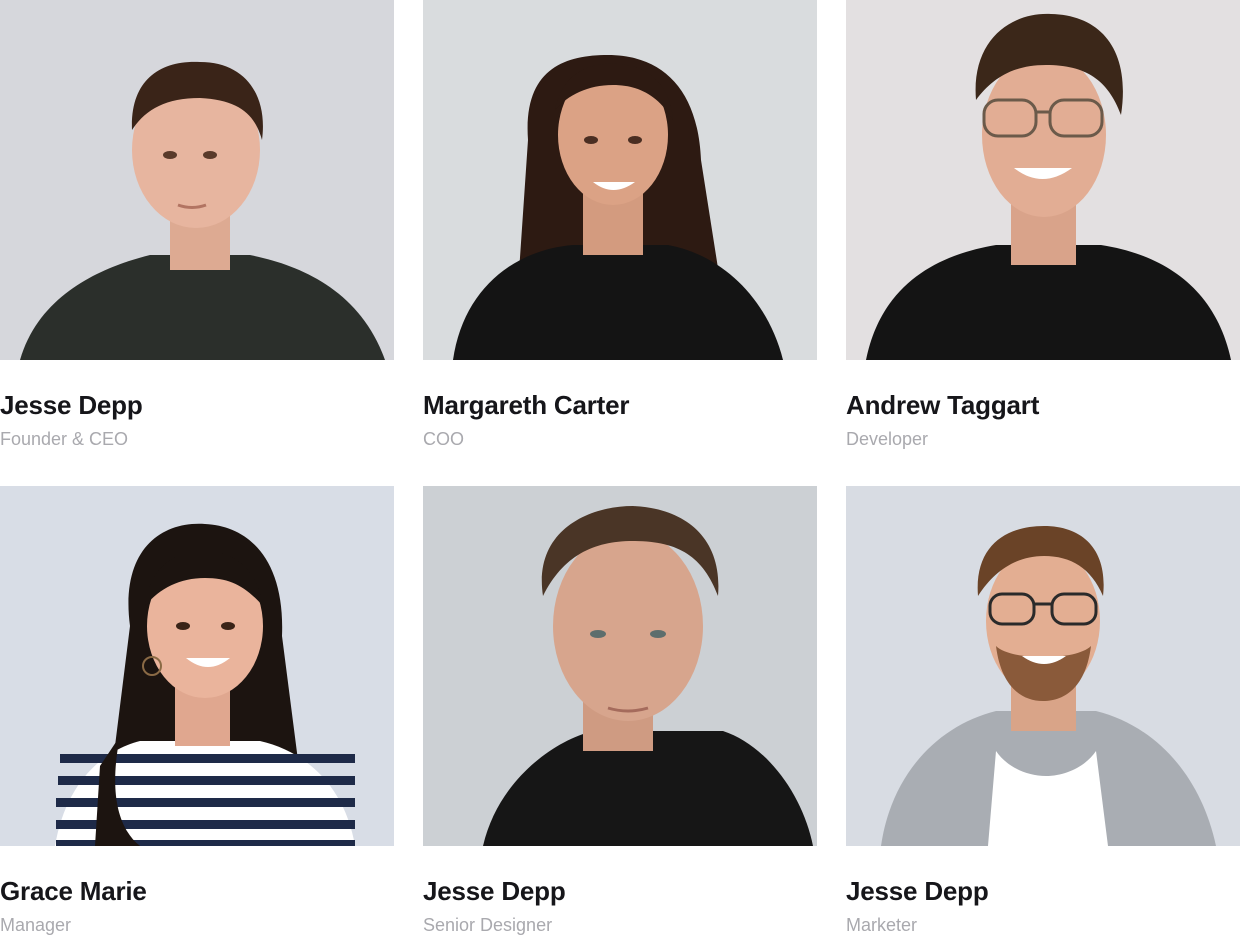 The width and height of the screenshot is (1240, 946). Describe the element at coordinates (444, 439) in the screenshot. I see `member-role: COO` at that location.